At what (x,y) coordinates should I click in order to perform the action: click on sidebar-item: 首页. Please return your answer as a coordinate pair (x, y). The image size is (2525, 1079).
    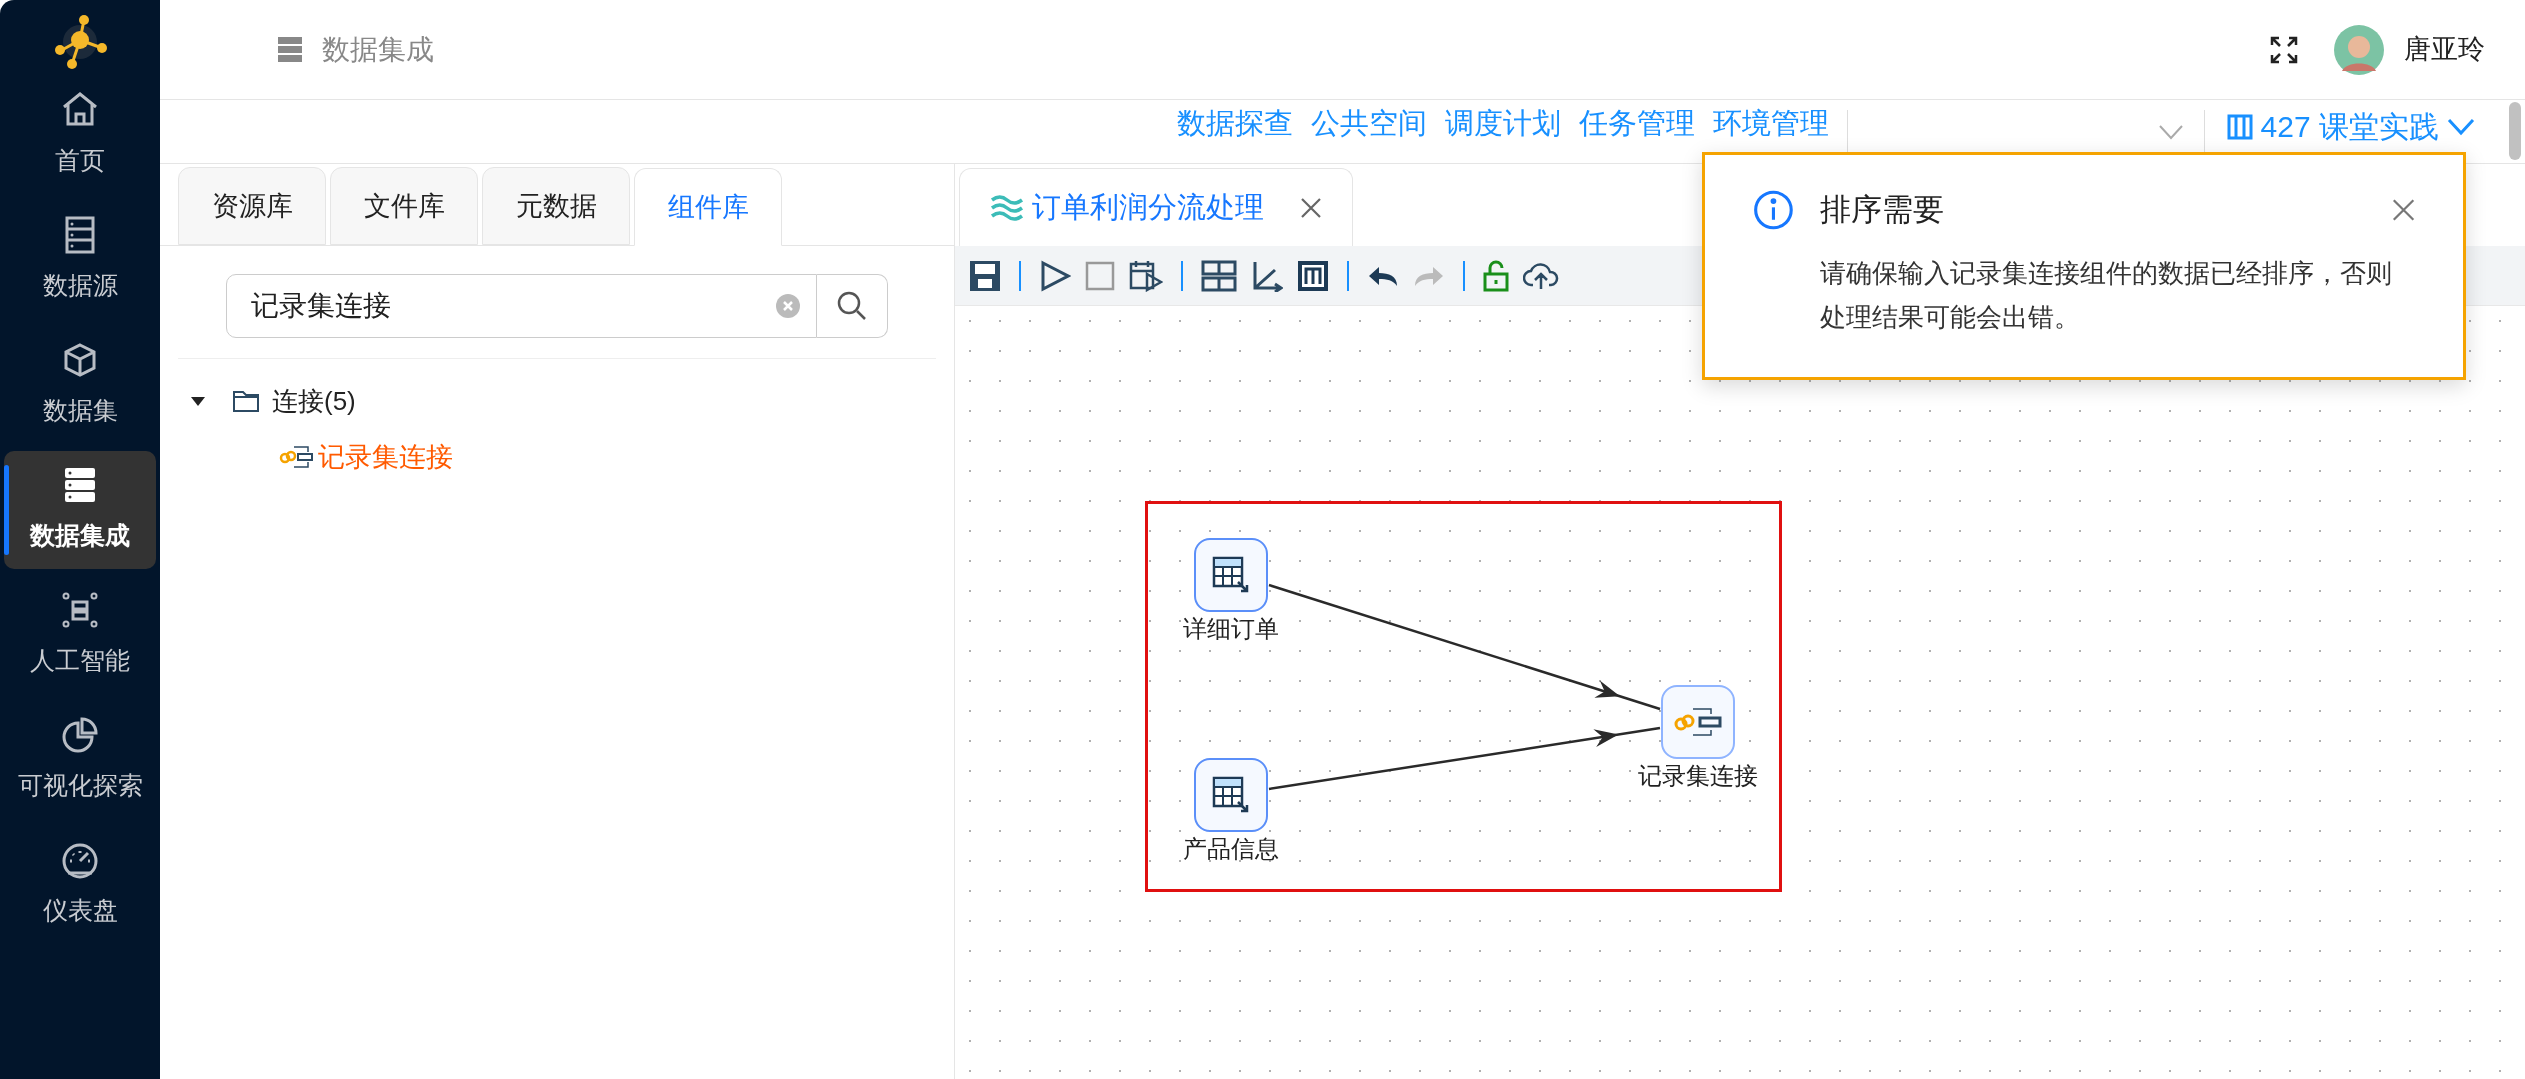
    Looking at the image, I should click on (80, 135).